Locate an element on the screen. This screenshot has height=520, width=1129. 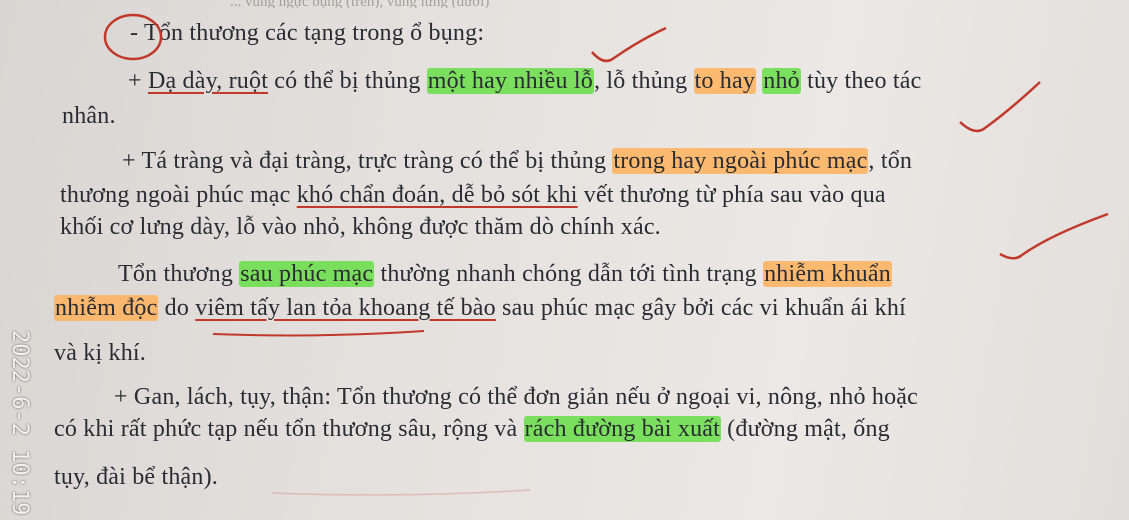
date-stamp: 2022-6-2 10:19 is located at coordinates (19, 423).